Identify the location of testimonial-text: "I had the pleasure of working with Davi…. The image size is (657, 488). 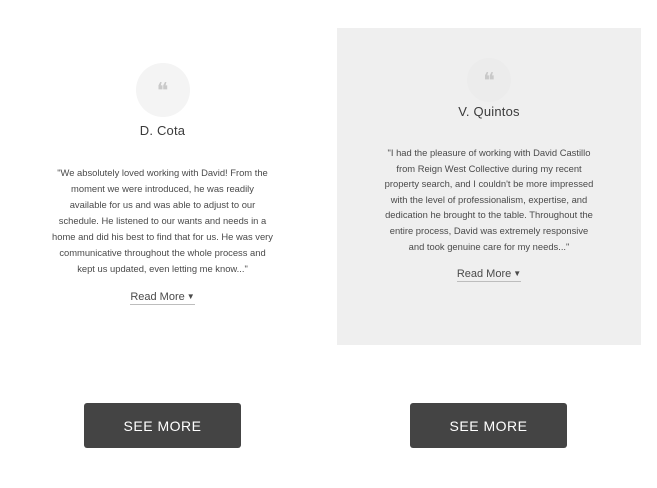
(489, 199).